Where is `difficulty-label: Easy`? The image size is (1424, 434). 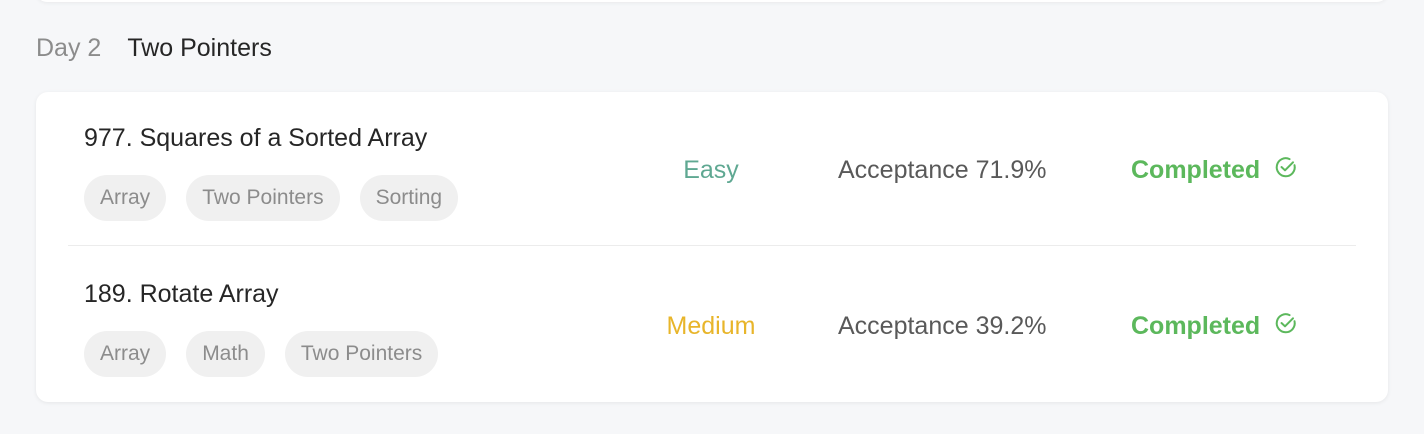
difficulty-label: Easy is located at coordinates (711, 170).